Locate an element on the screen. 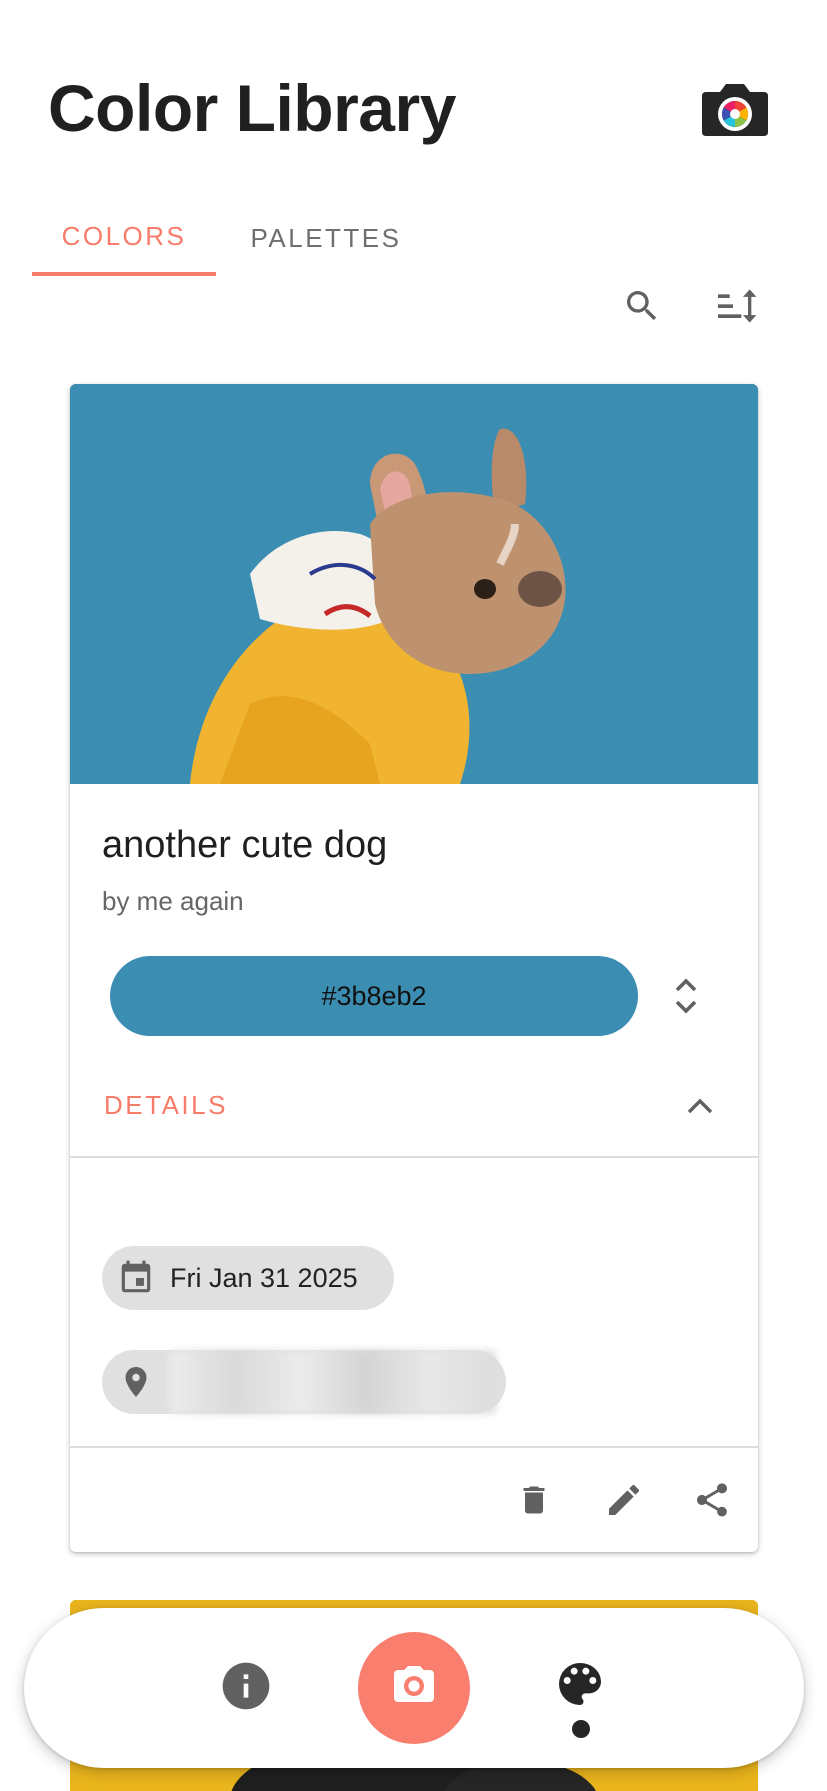  delete-icon is located at coordinates (534, 1500).